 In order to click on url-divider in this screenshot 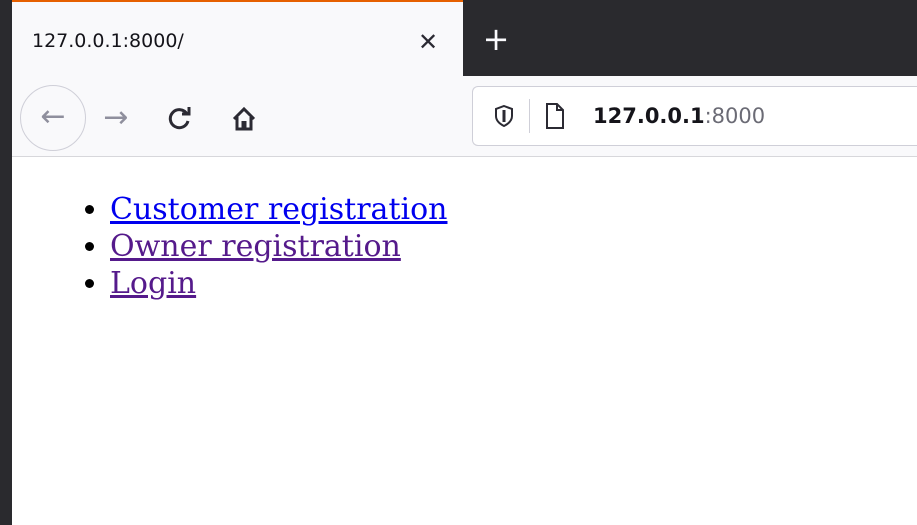, I will do `click(529, 116)`.